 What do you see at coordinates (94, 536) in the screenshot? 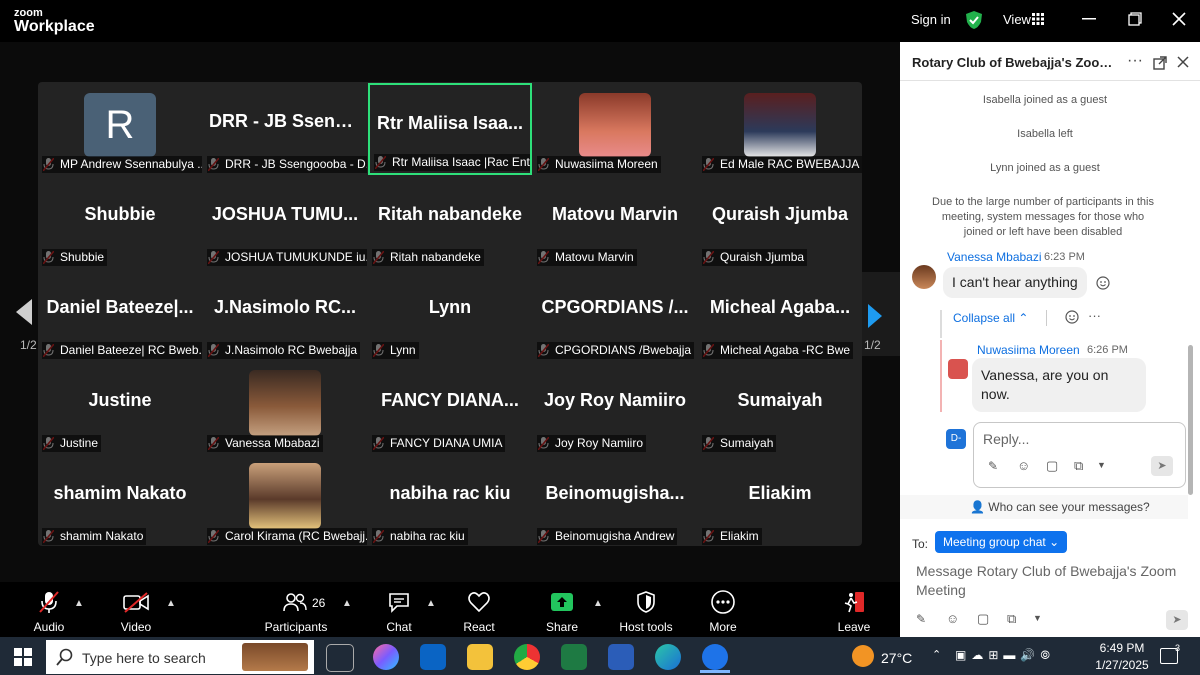
I see `participant-name-label: shamim Nakato` at bounding box center [94, 536].